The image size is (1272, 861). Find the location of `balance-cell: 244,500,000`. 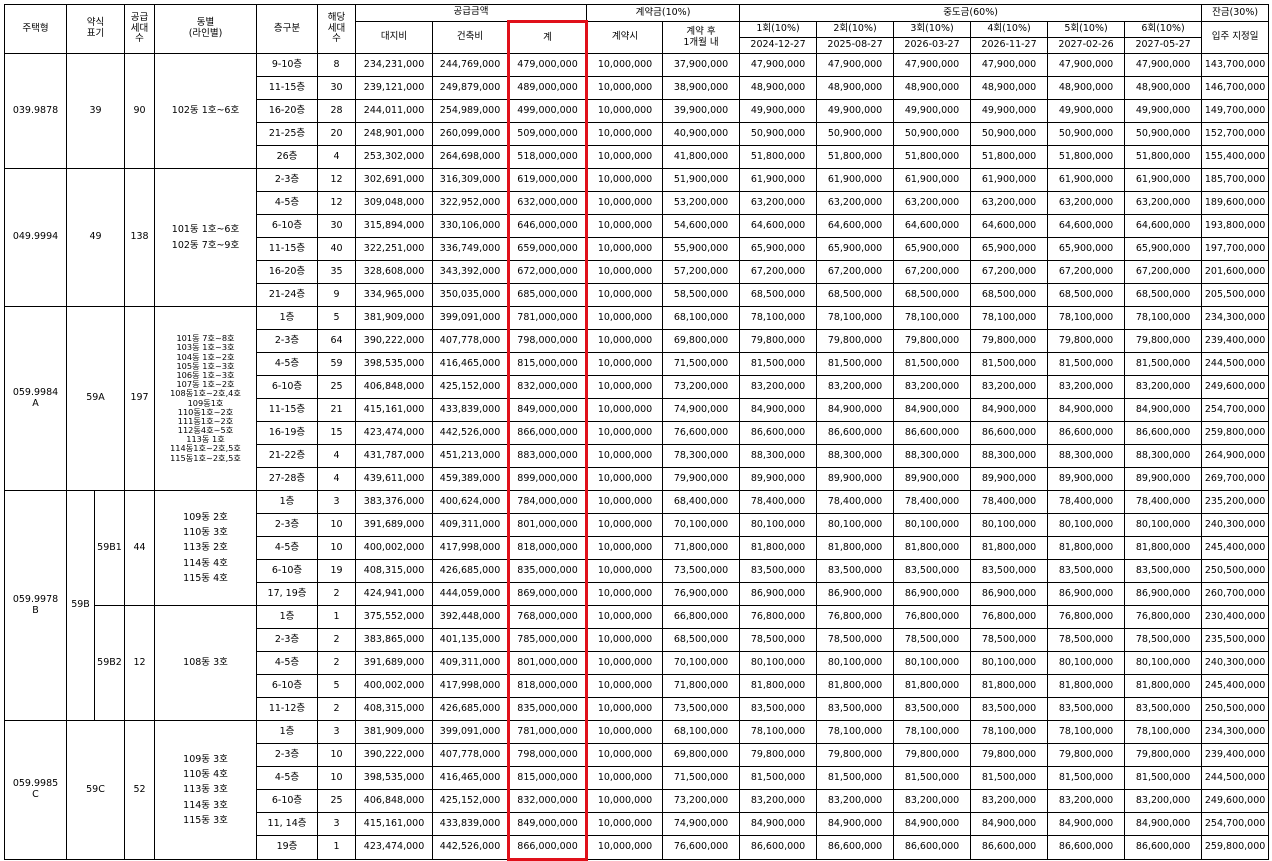

balance-cell: 244,500,000 is located at coordinates (1235, 364).